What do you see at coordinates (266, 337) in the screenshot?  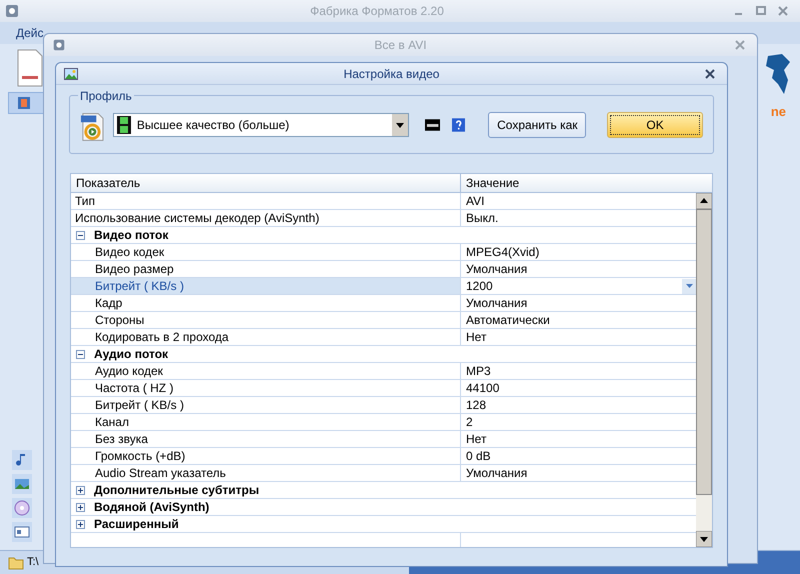 I see `property-name: Кодировать в 2 прохода` at bounding box center [266, 337].